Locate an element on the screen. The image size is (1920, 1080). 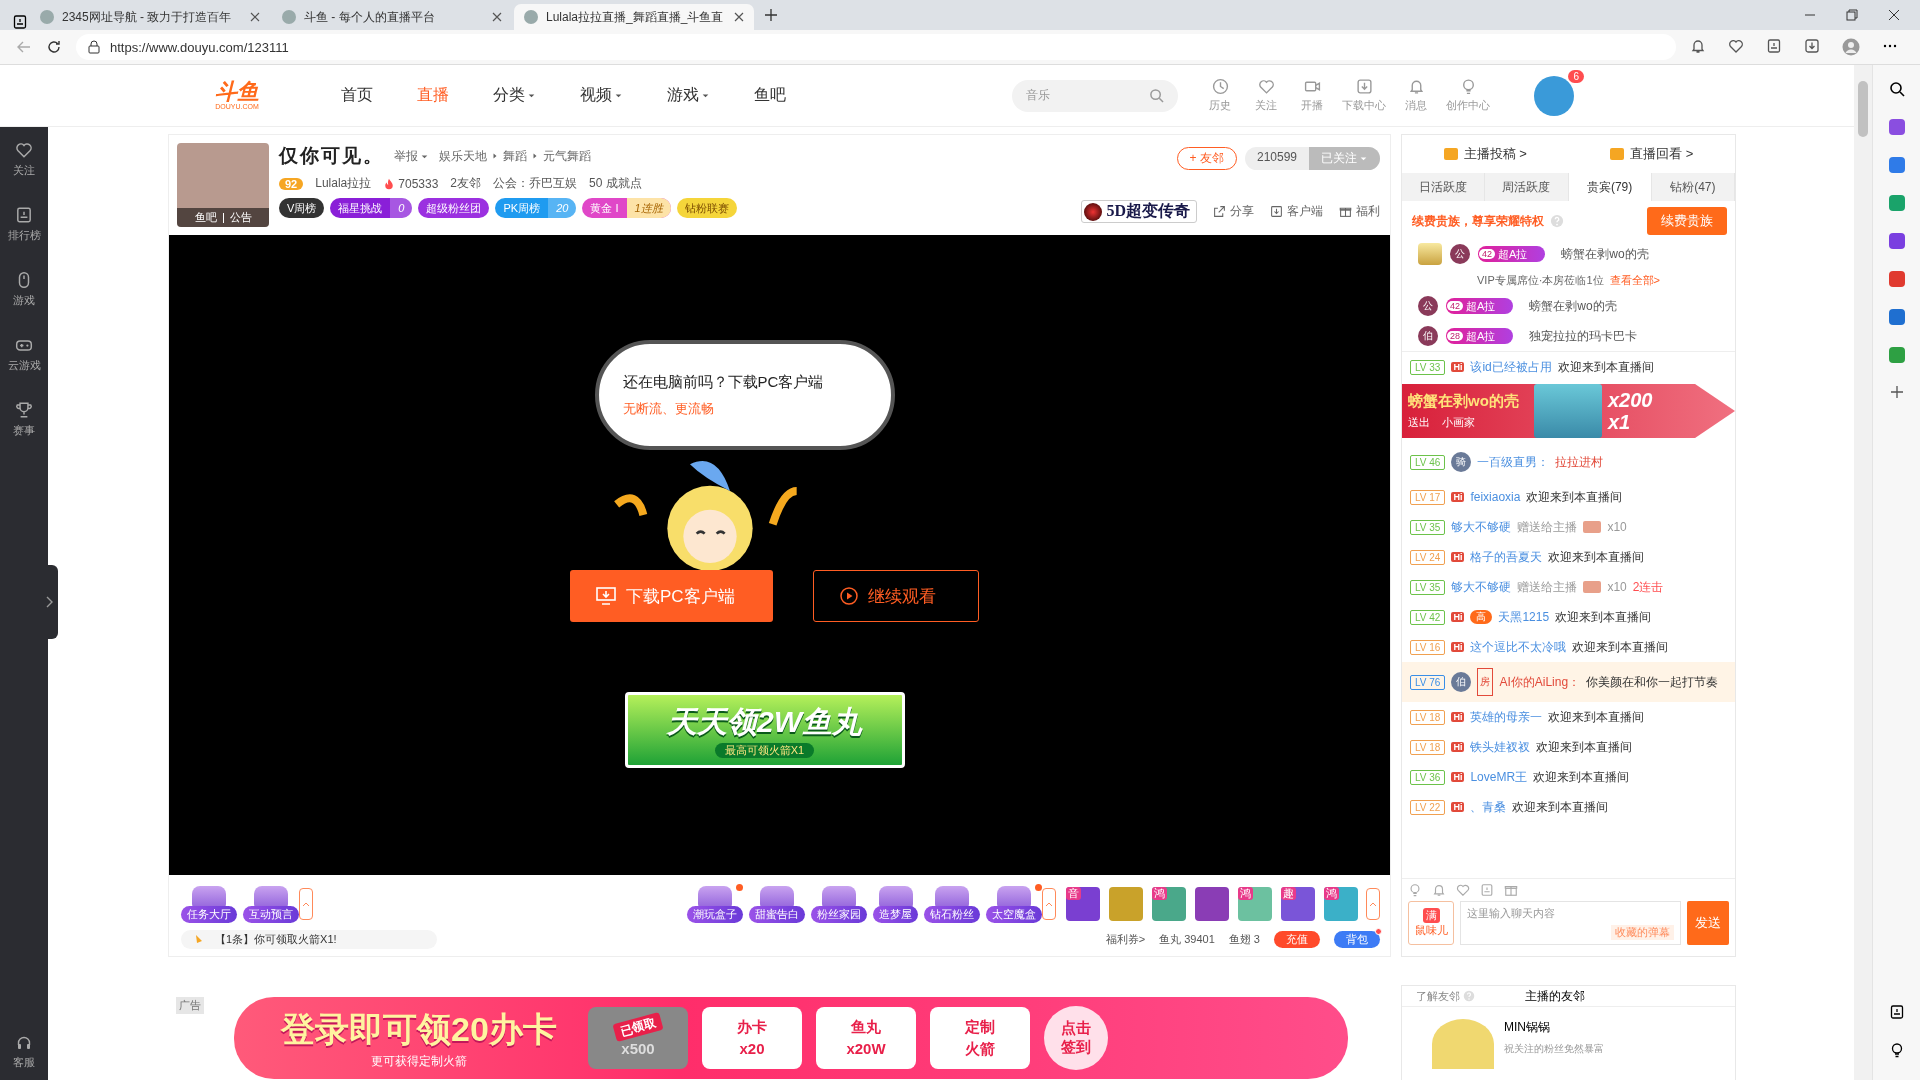
add-icon is located at coordinates (1896, 392).